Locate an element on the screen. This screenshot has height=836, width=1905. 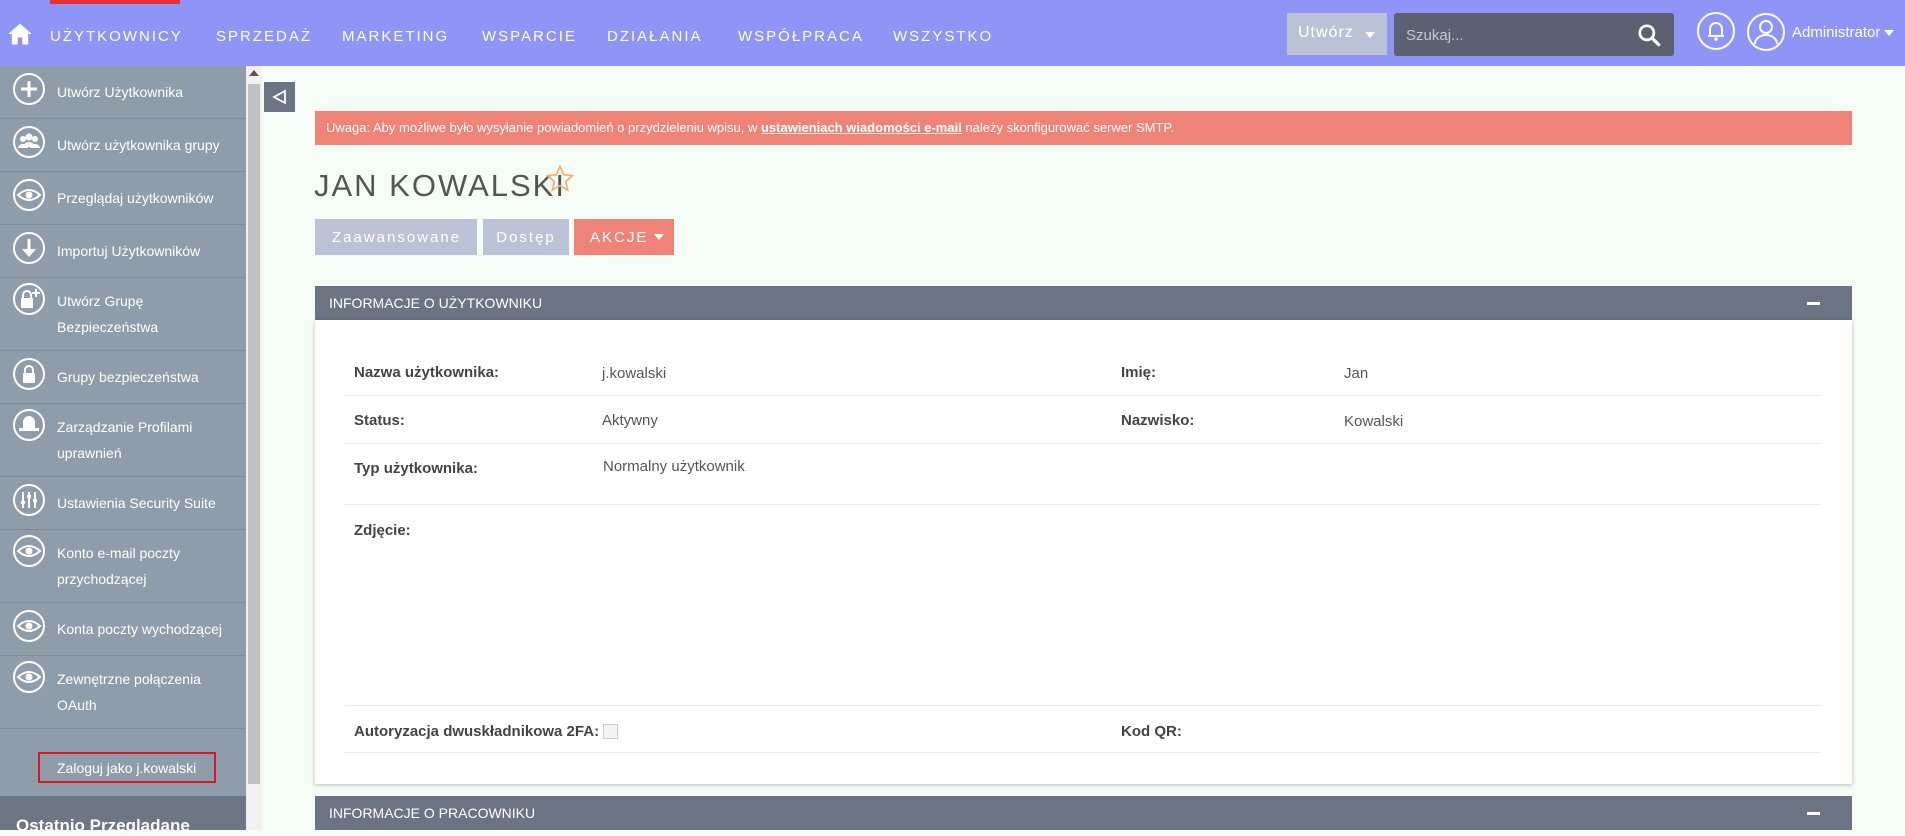
photo-label: Zdjęcie: is located at coordinates (382, 530).